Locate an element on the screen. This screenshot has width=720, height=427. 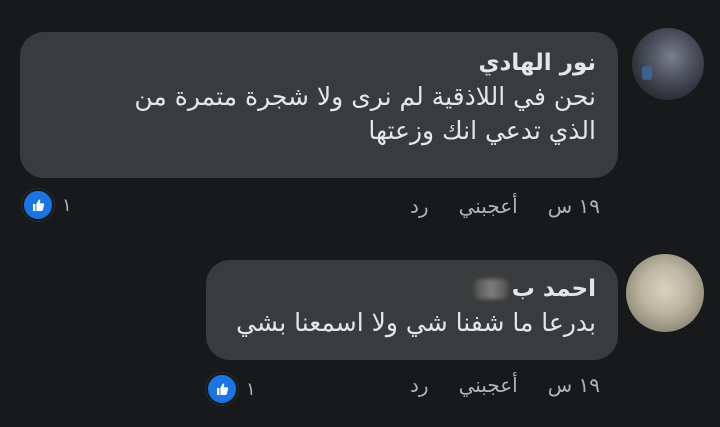
comment-author-name: احمد ب is located at coordinates (553, 289).